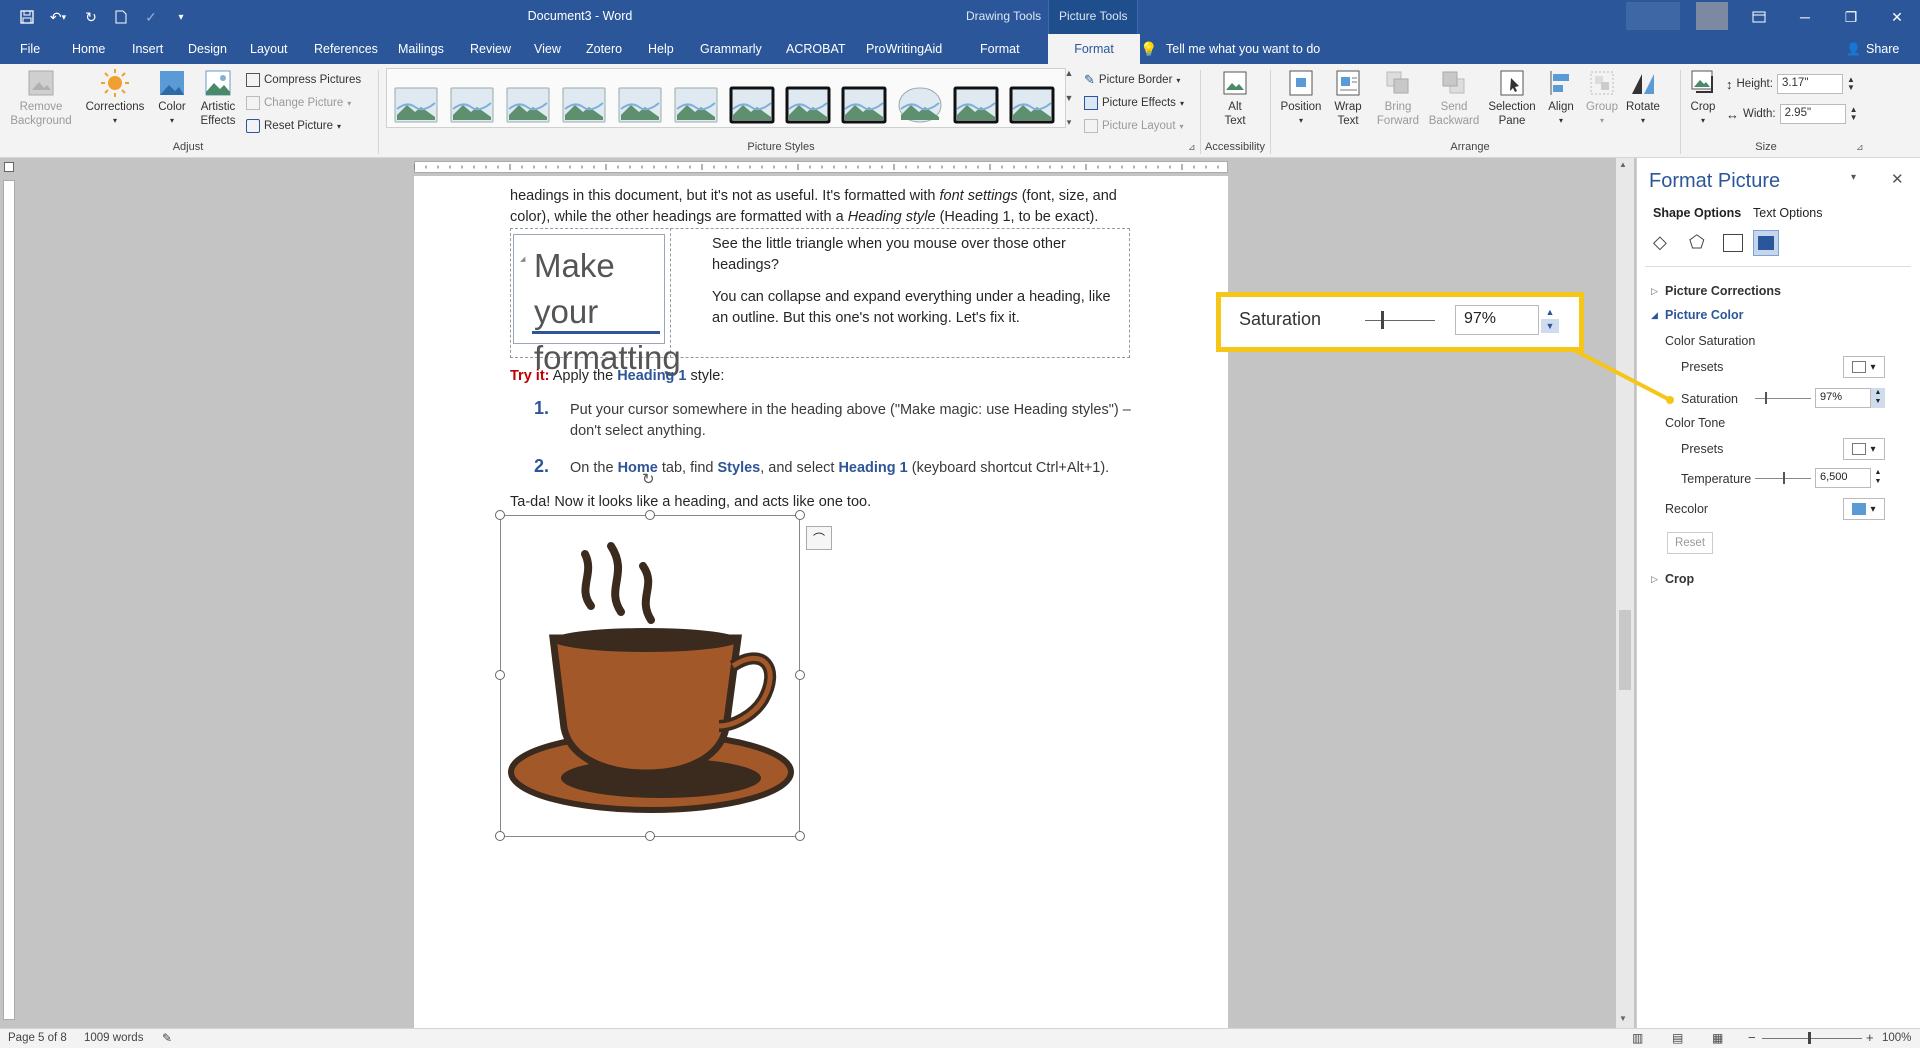 This screenshot has height=1048, width=1920. Describe the element at coordinates (1809, 1038) in the screenshot. I see `zoom-slider-thumb` at that location.